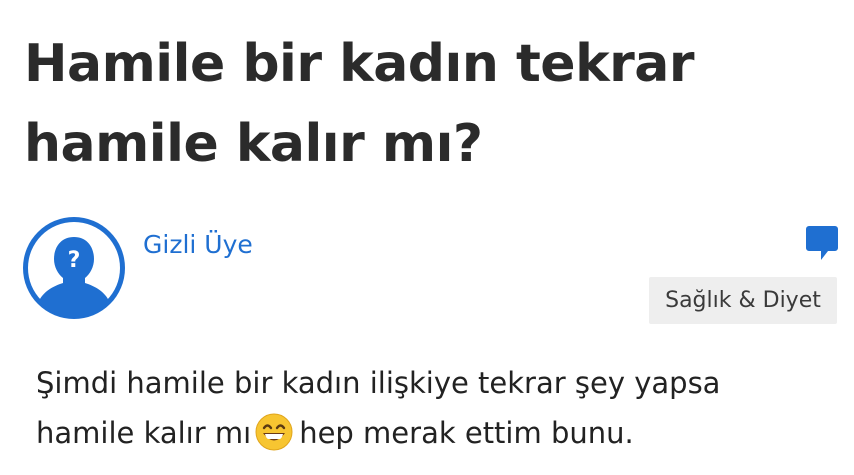  I want to click on anonymous-user-avatar: ?, so click(74, 268).